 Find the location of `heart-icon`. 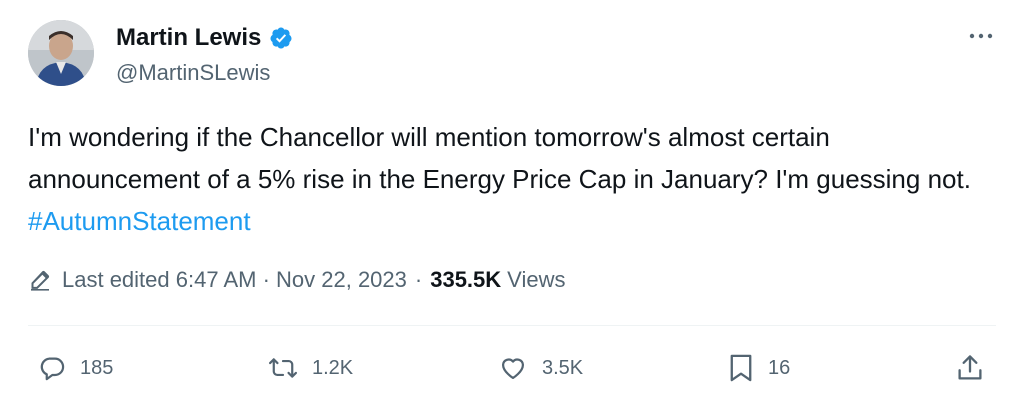

heart-icon is located at coordinates (513, 368).